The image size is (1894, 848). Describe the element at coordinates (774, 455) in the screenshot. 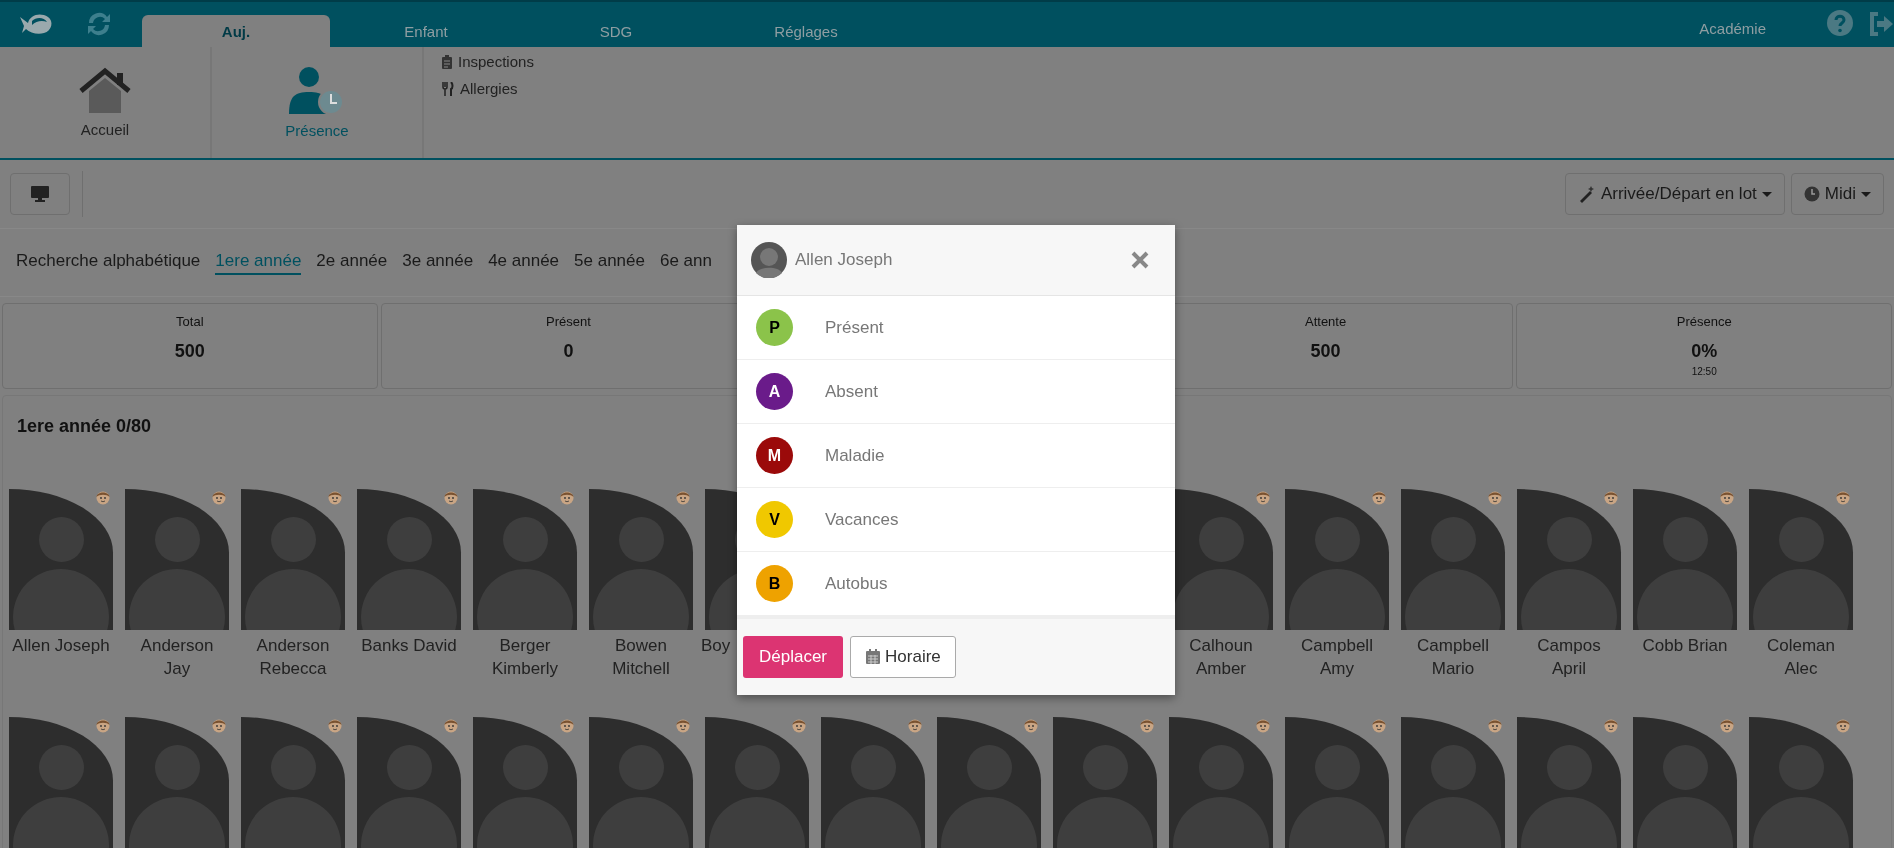

I see `status-badge: M` at that location.